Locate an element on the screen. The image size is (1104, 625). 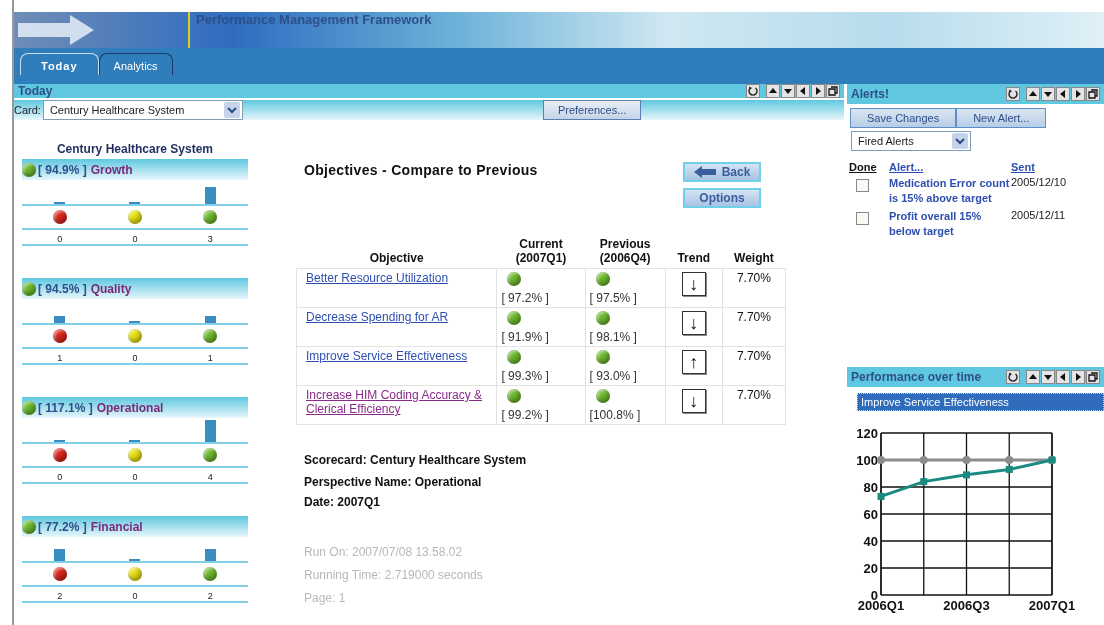
previous-score: [ 93.0% ] is located at coordinates (613, 376).